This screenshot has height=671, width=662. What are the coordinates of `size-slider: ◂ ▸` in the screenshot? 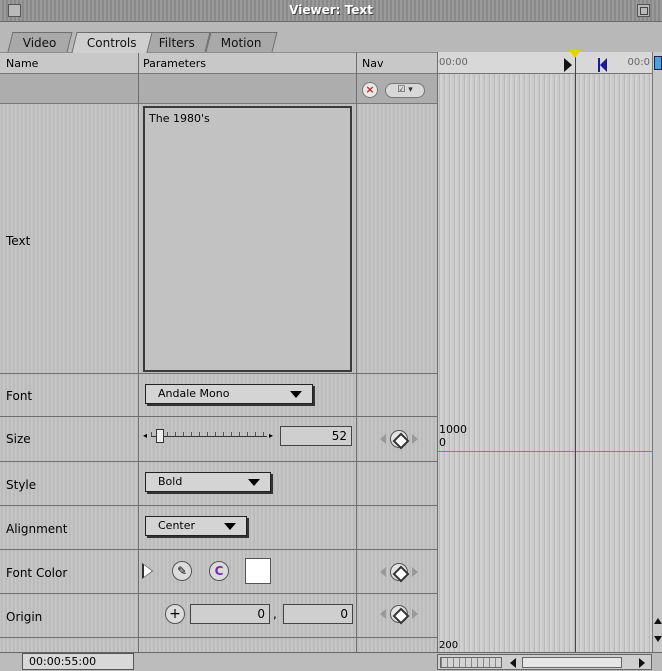 It's located at (208, 436).